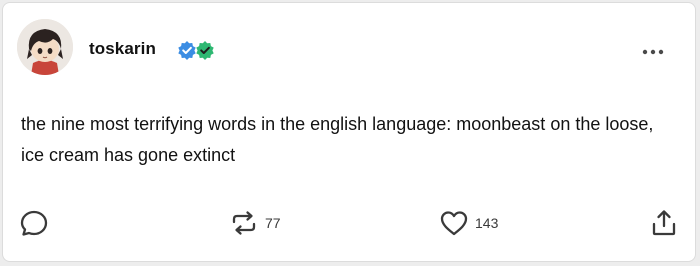  I want to click on avatar, so click(45, 47).